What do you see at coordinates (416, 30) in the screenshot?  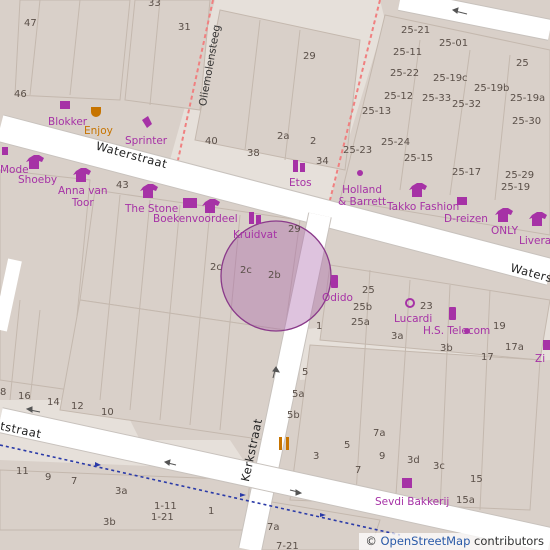 I see `house-number: 25-21` at bounding box center [416, 30].